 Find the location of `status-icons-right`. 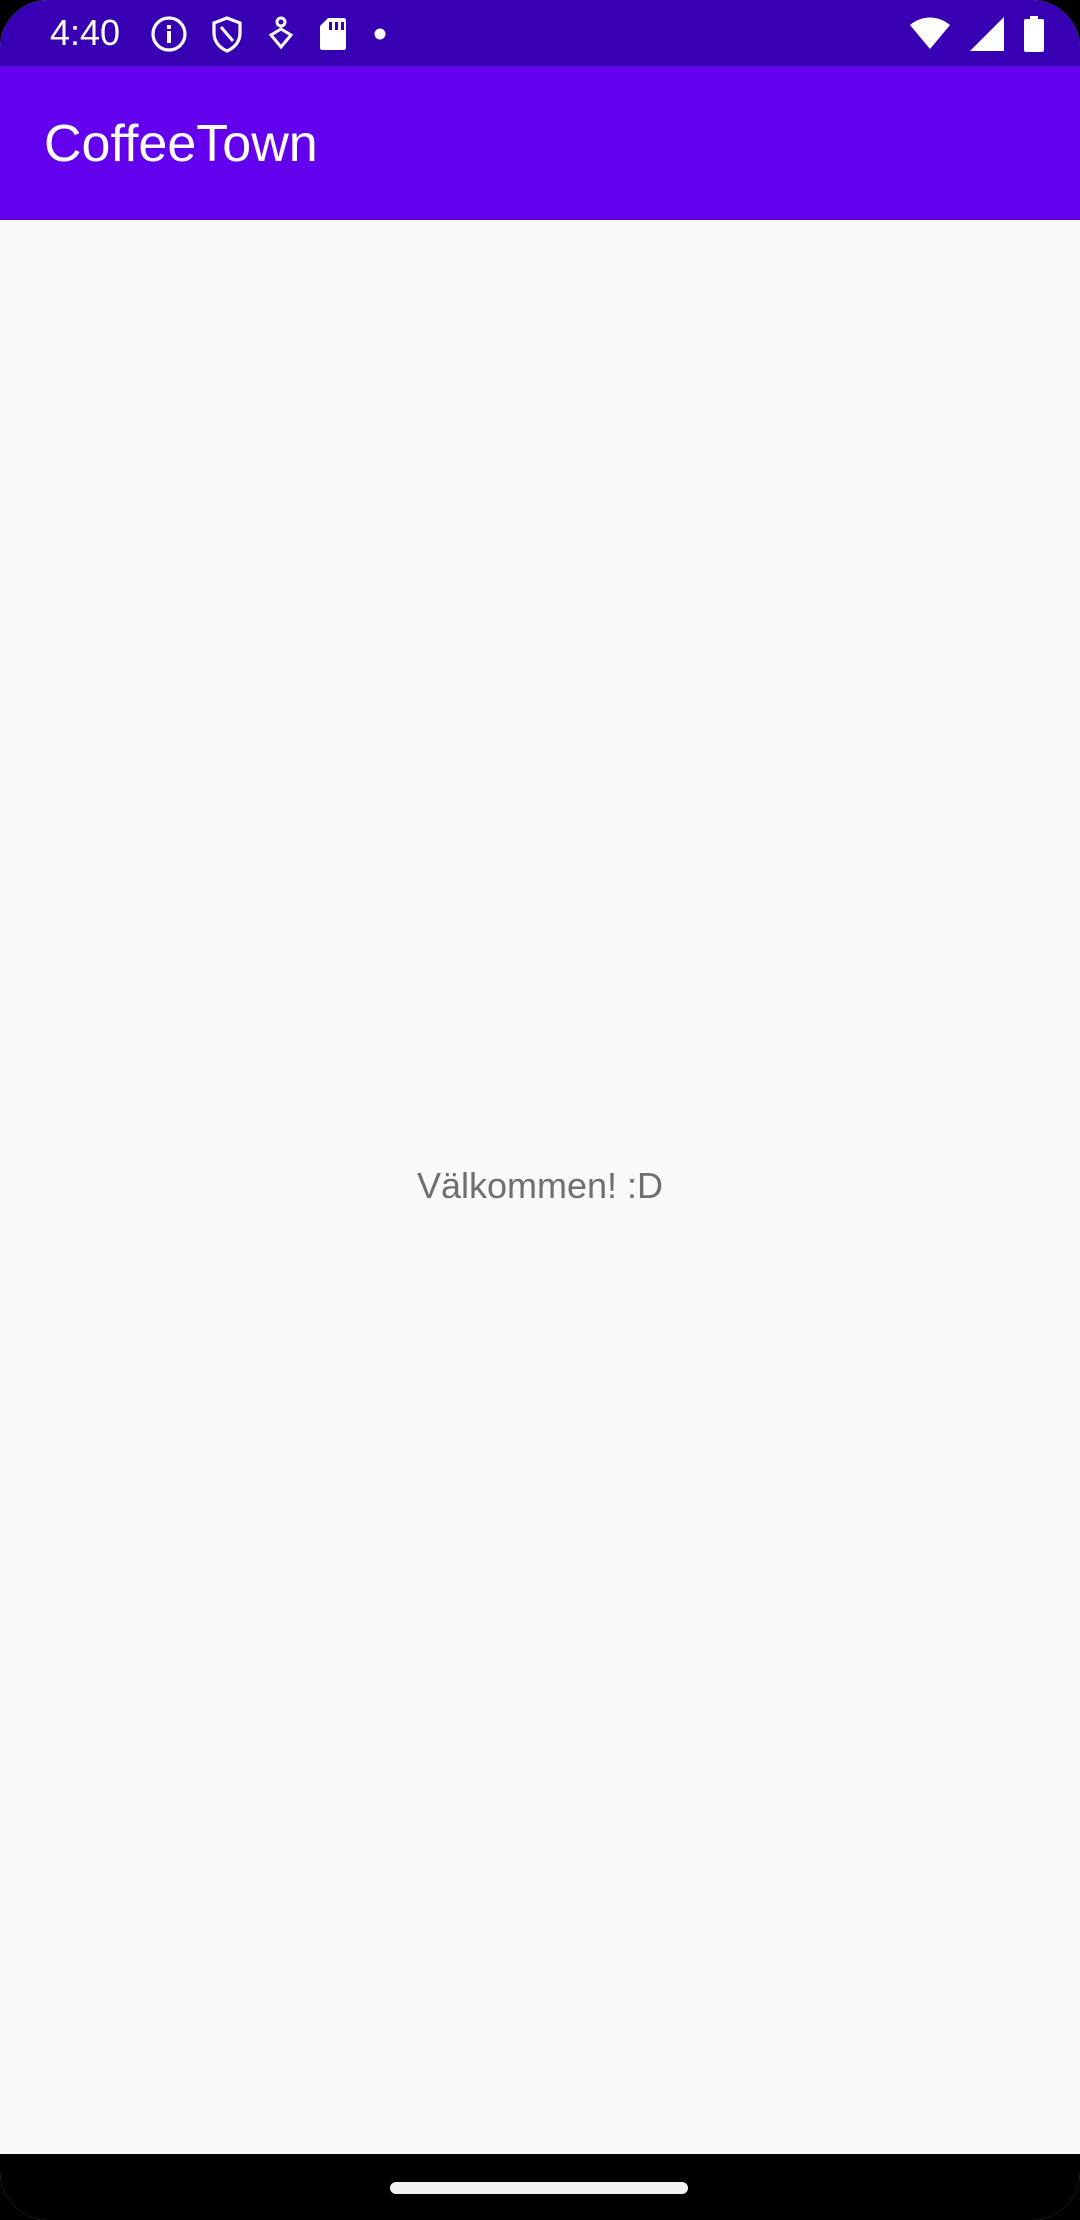

status-icons-right is located at coordinates (977, 34).